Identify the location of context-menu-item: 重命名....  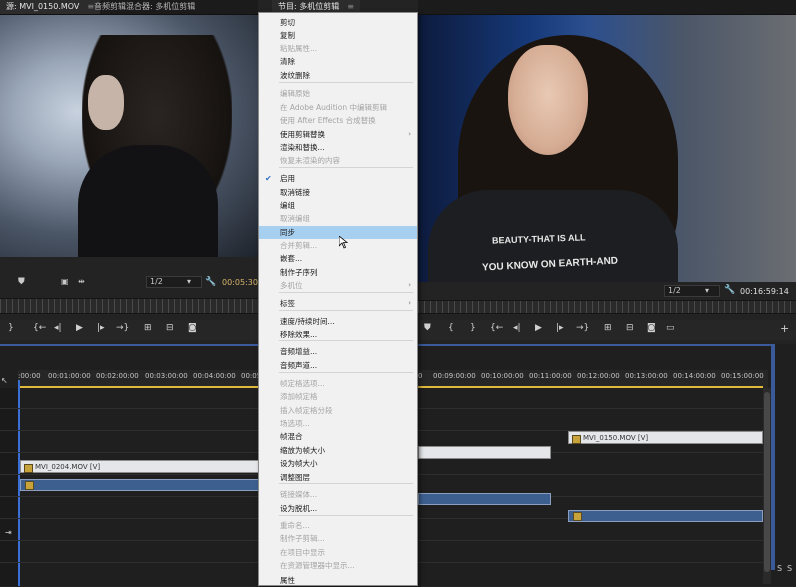
(338, 525).